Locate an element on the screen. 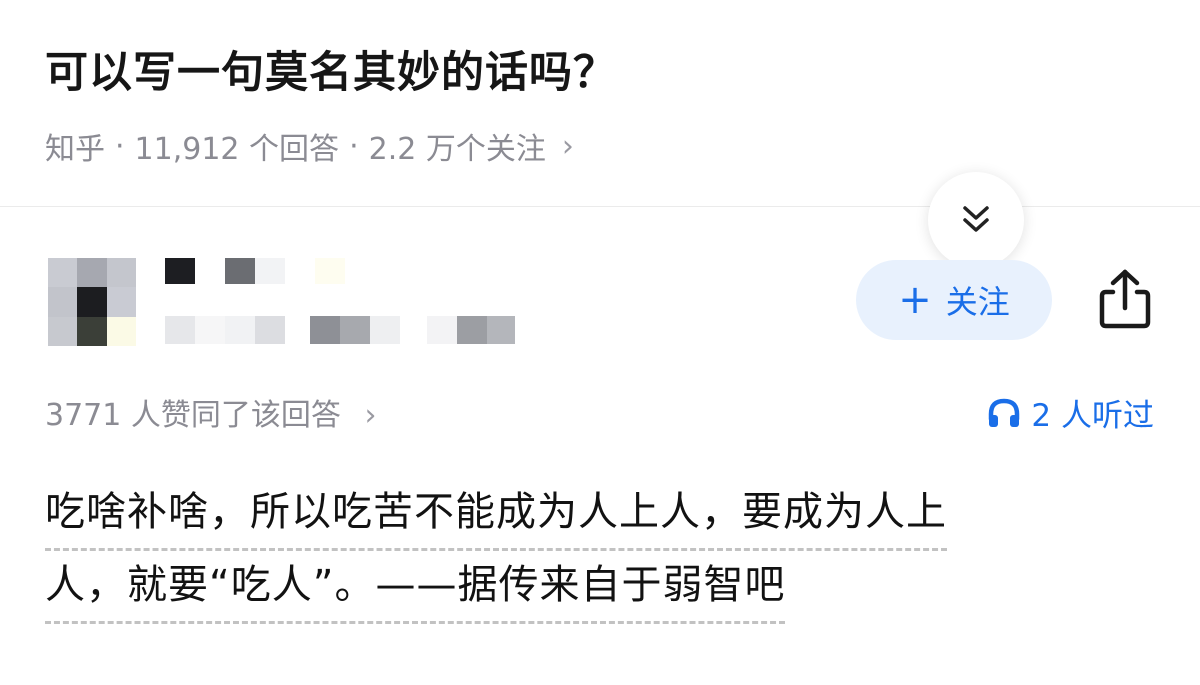  follow-label: 关注 is located at coordinates (977, 302).